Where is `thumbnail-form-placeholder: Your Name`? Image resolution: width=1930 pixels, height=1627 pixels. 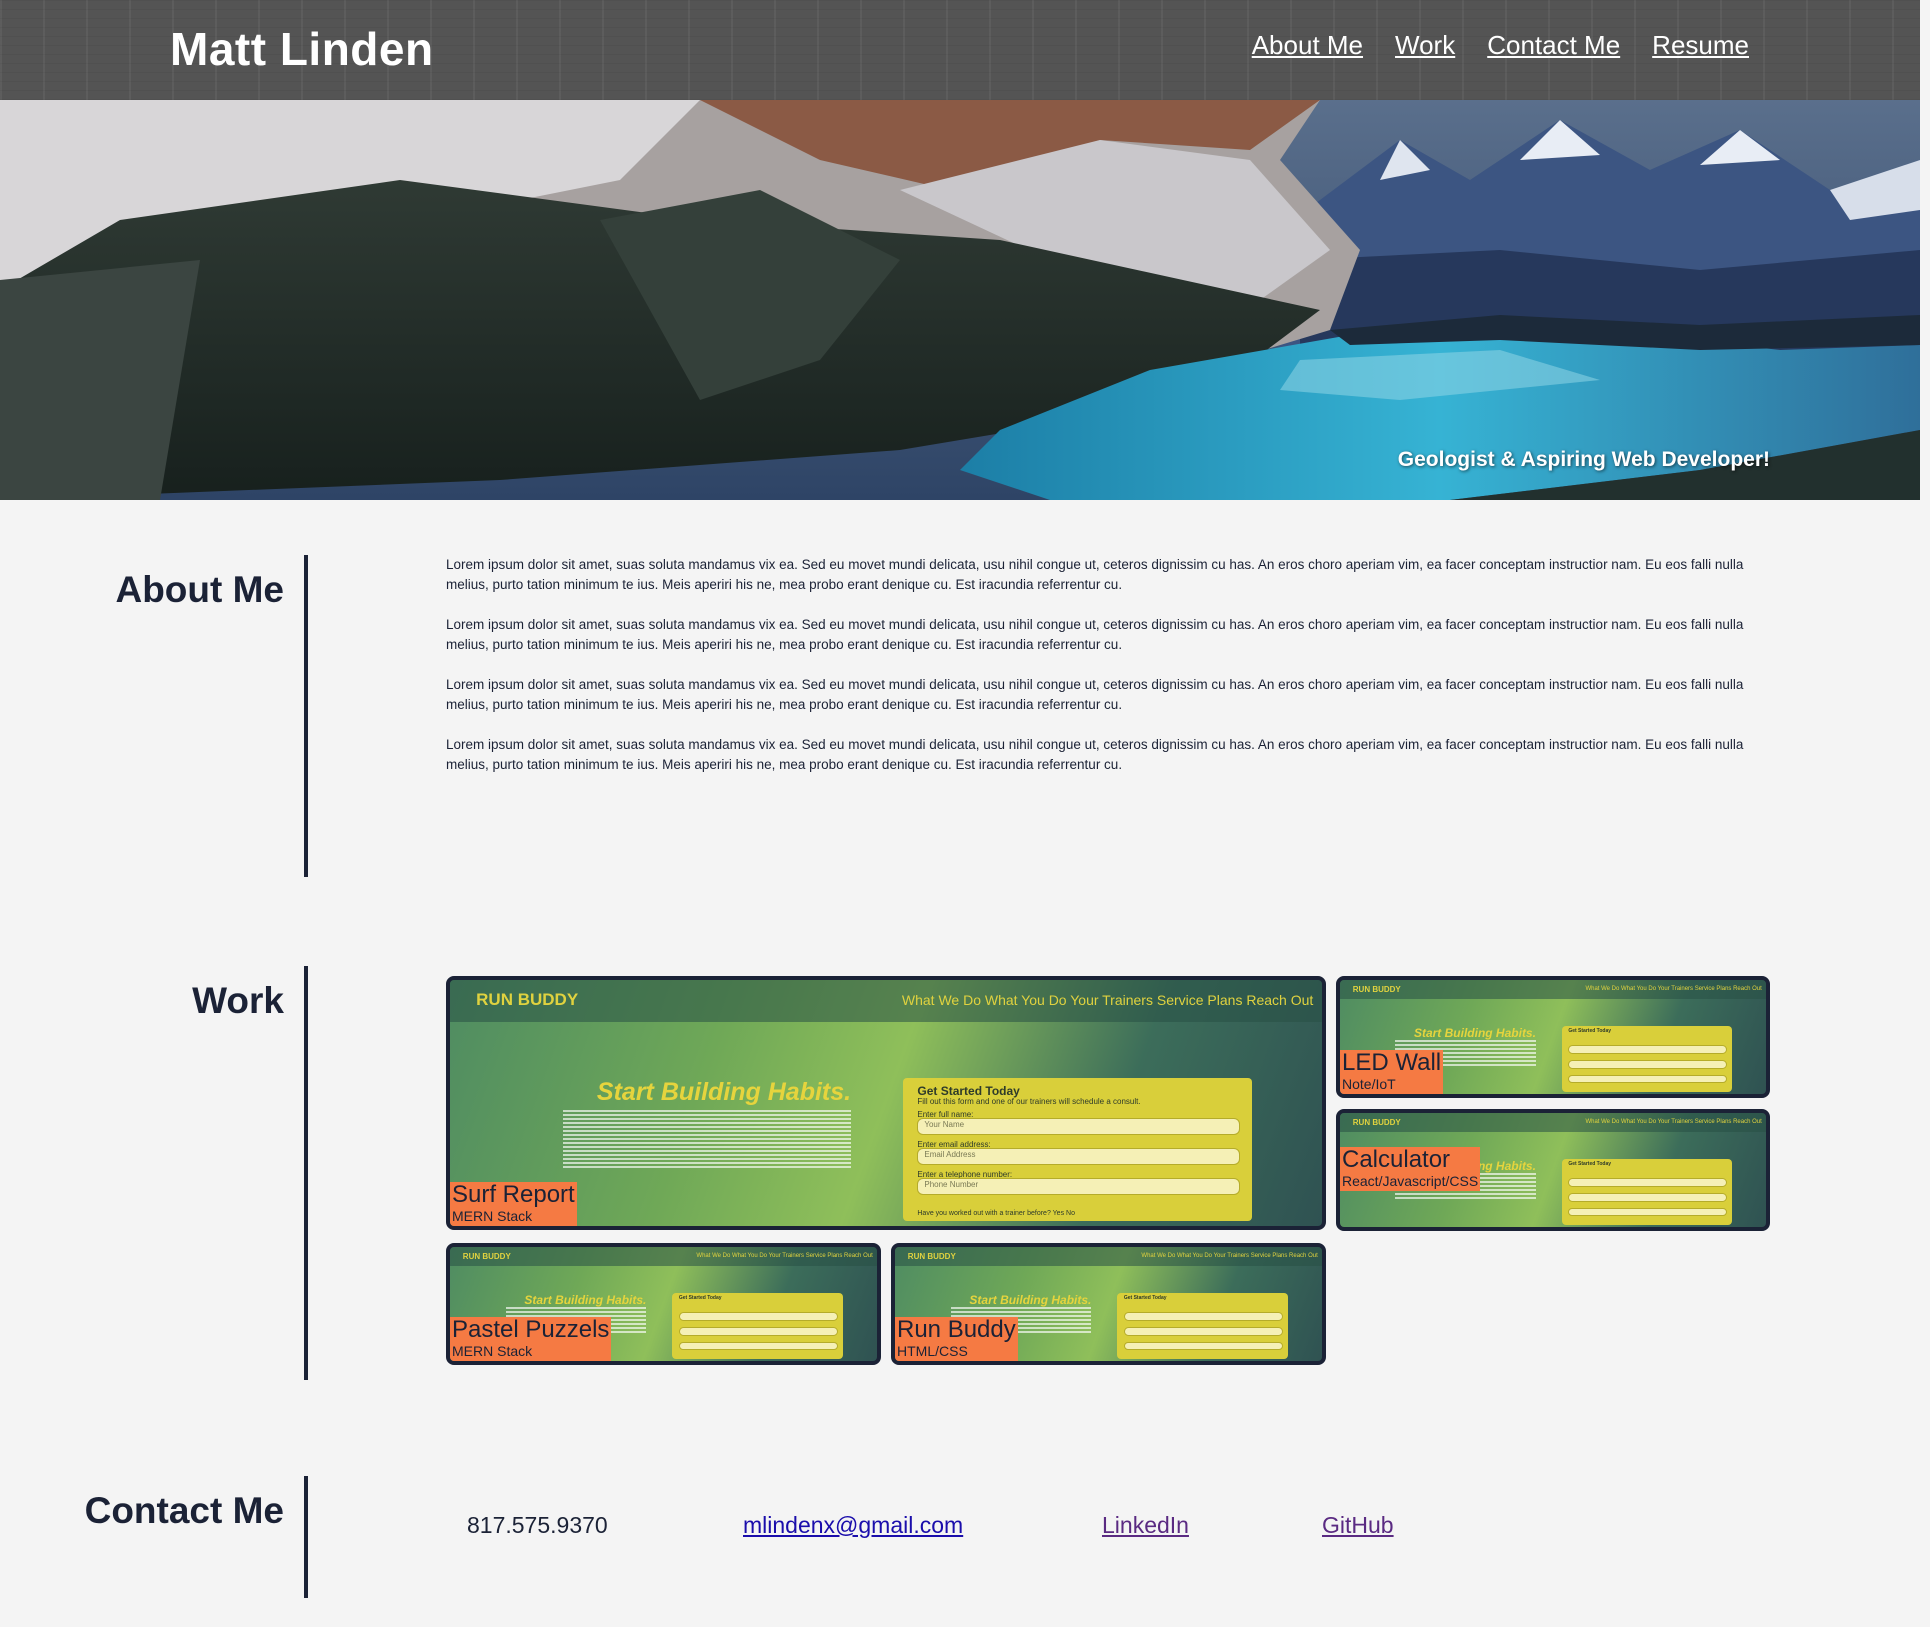
thumbnail-form-placeholder: Your Name is located at coordinates (944, 1125).